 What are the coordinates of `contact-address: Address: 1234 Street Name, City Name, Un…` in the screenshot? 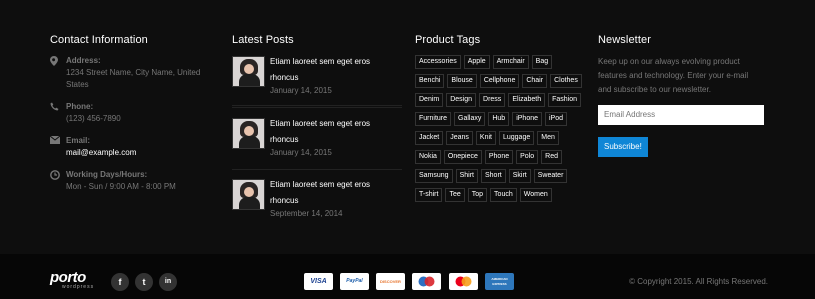 It's located at (132, 73).